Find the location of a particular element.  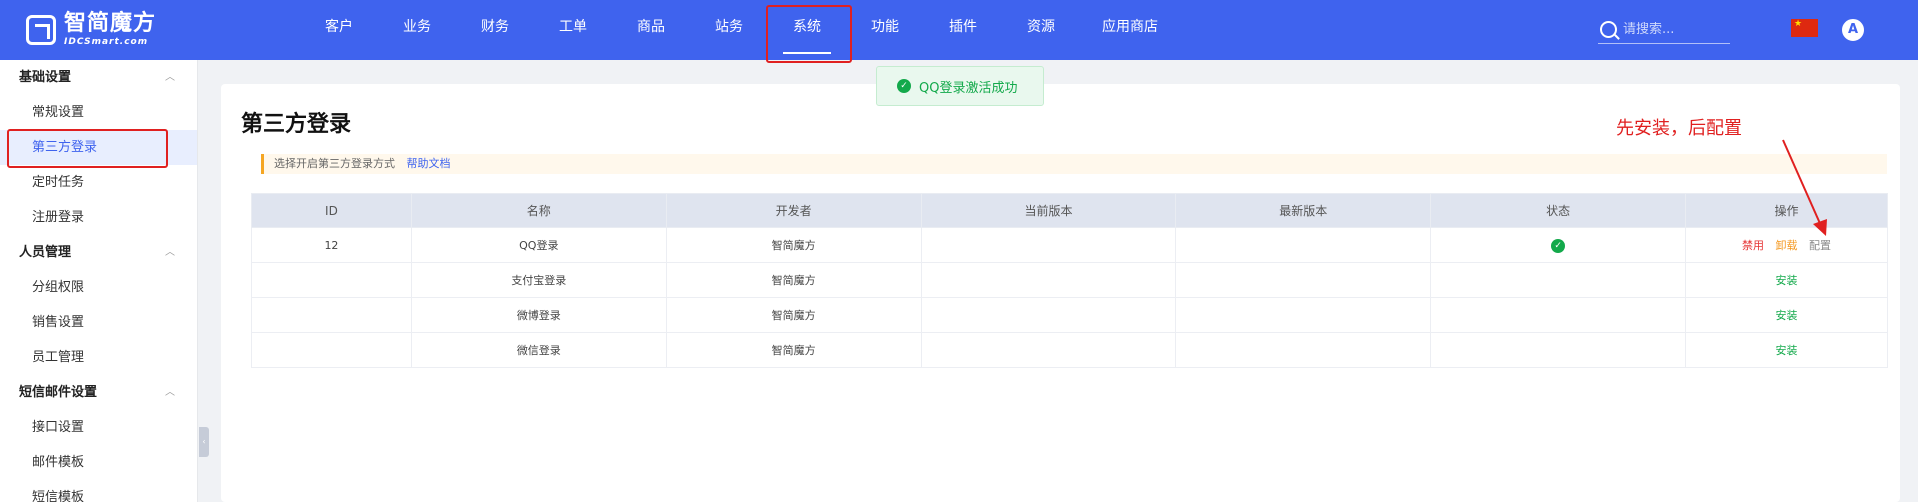

cell-status: ✓ is located at coordinates (1558, 245).